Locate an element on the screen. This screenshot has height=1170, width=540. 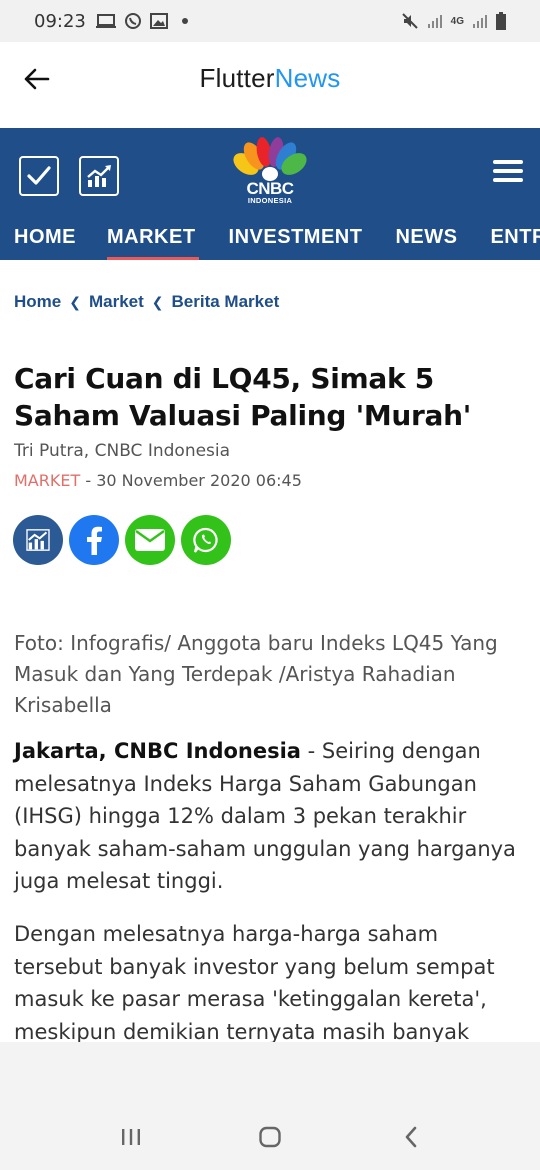
peacock-logo-icon is located at coordinates (270, 159).